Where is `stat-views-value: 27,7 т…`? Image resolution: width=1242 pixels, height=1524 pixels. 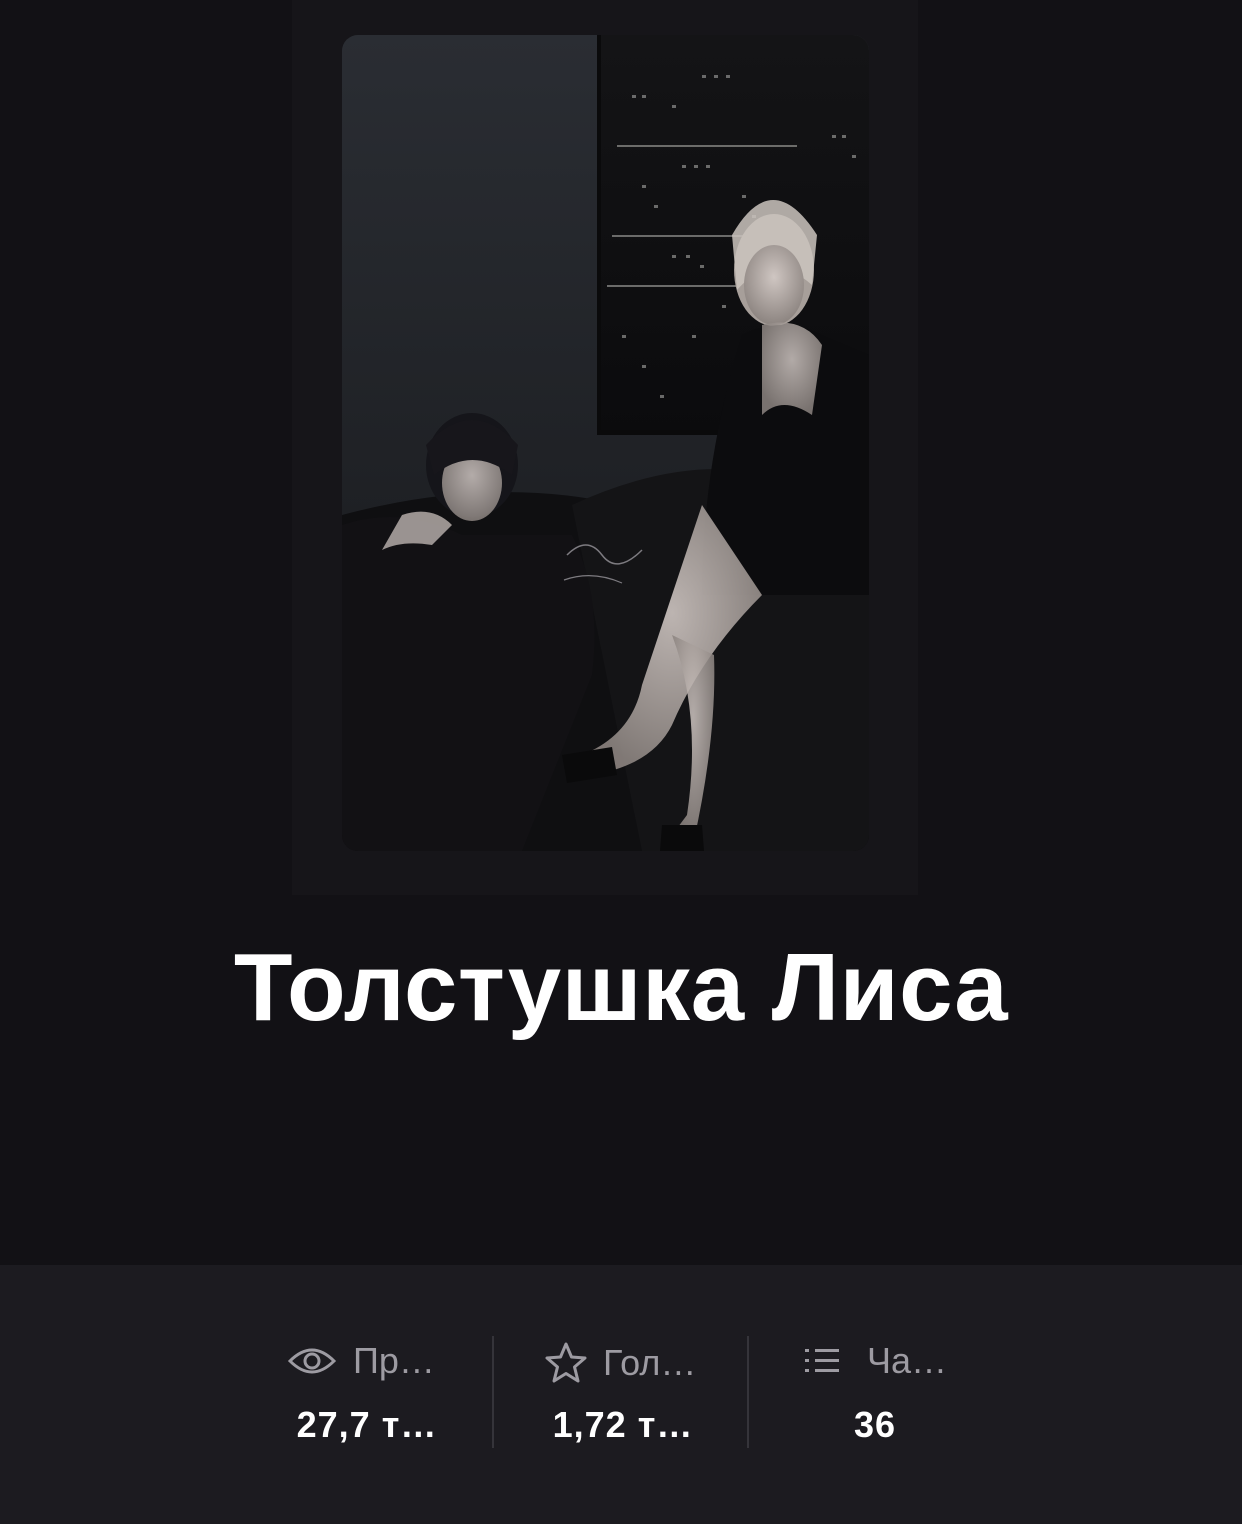
stat-views-value: 27,7 т… is located at coordinates (367, 1424).